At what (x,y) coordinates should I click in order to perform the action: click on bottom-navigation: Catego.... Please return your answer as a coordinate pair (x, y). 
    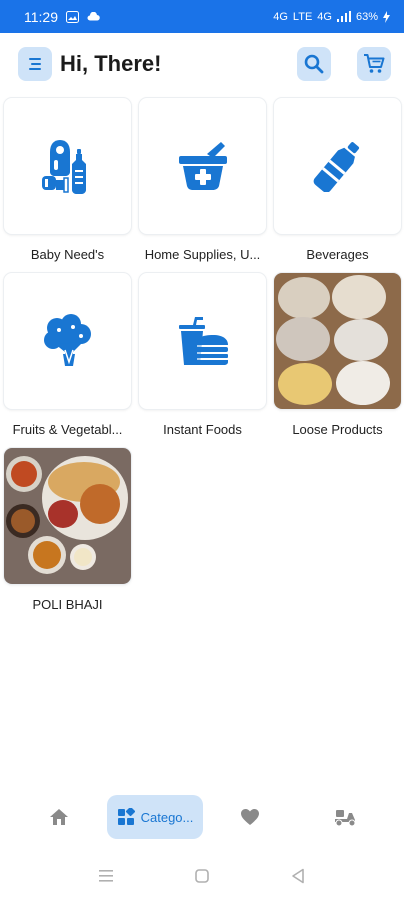
    Looking at the image, I should click on (202, 817).